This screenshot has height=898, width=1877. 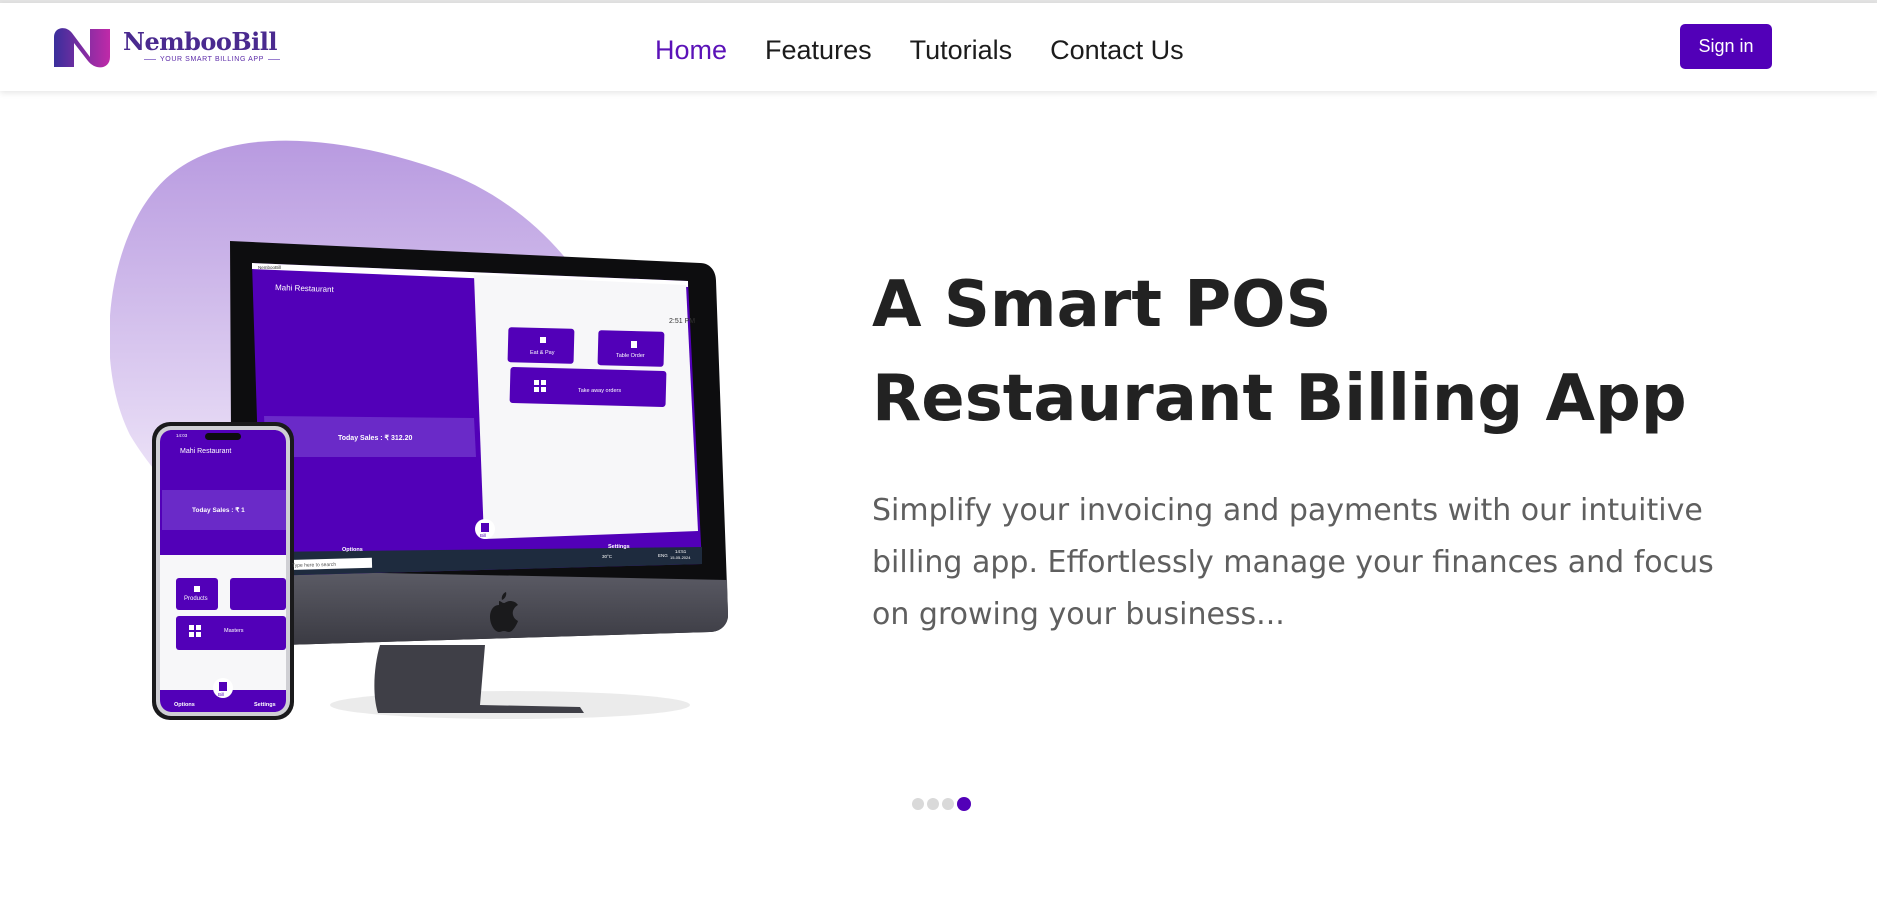 What do you see at coordinates (184, 705) in the screenshot?
I see `phone-nav-options: Options` at bounding box center [184, 705].